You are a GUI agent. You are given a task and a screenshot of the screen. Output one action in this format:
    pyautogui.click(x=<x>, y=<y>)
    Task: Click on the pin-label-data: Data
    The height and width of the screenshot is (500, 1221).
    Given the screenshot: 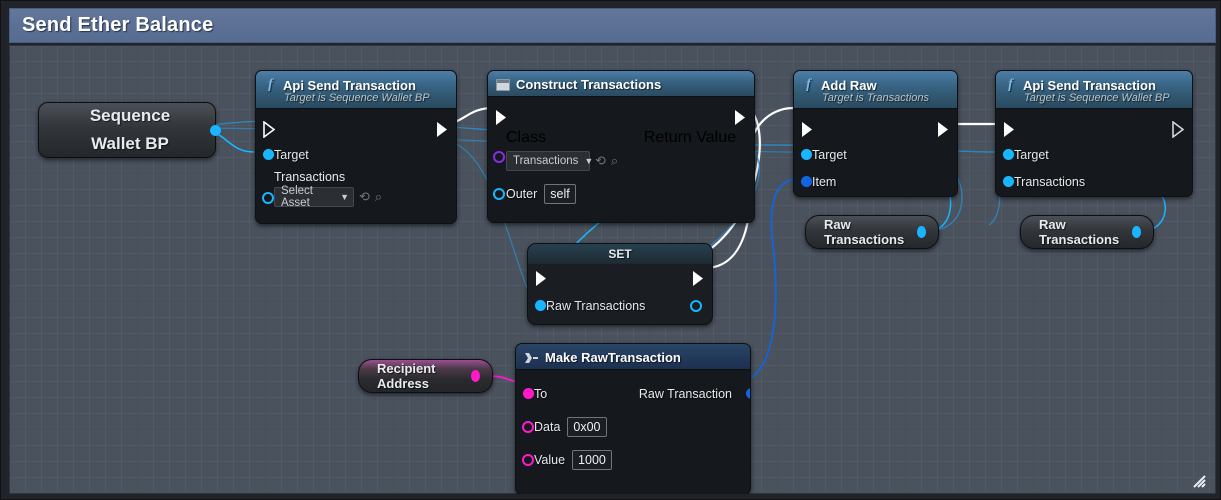 What is the action you would take?
    pyautogui.click(x=547, y=426)
    